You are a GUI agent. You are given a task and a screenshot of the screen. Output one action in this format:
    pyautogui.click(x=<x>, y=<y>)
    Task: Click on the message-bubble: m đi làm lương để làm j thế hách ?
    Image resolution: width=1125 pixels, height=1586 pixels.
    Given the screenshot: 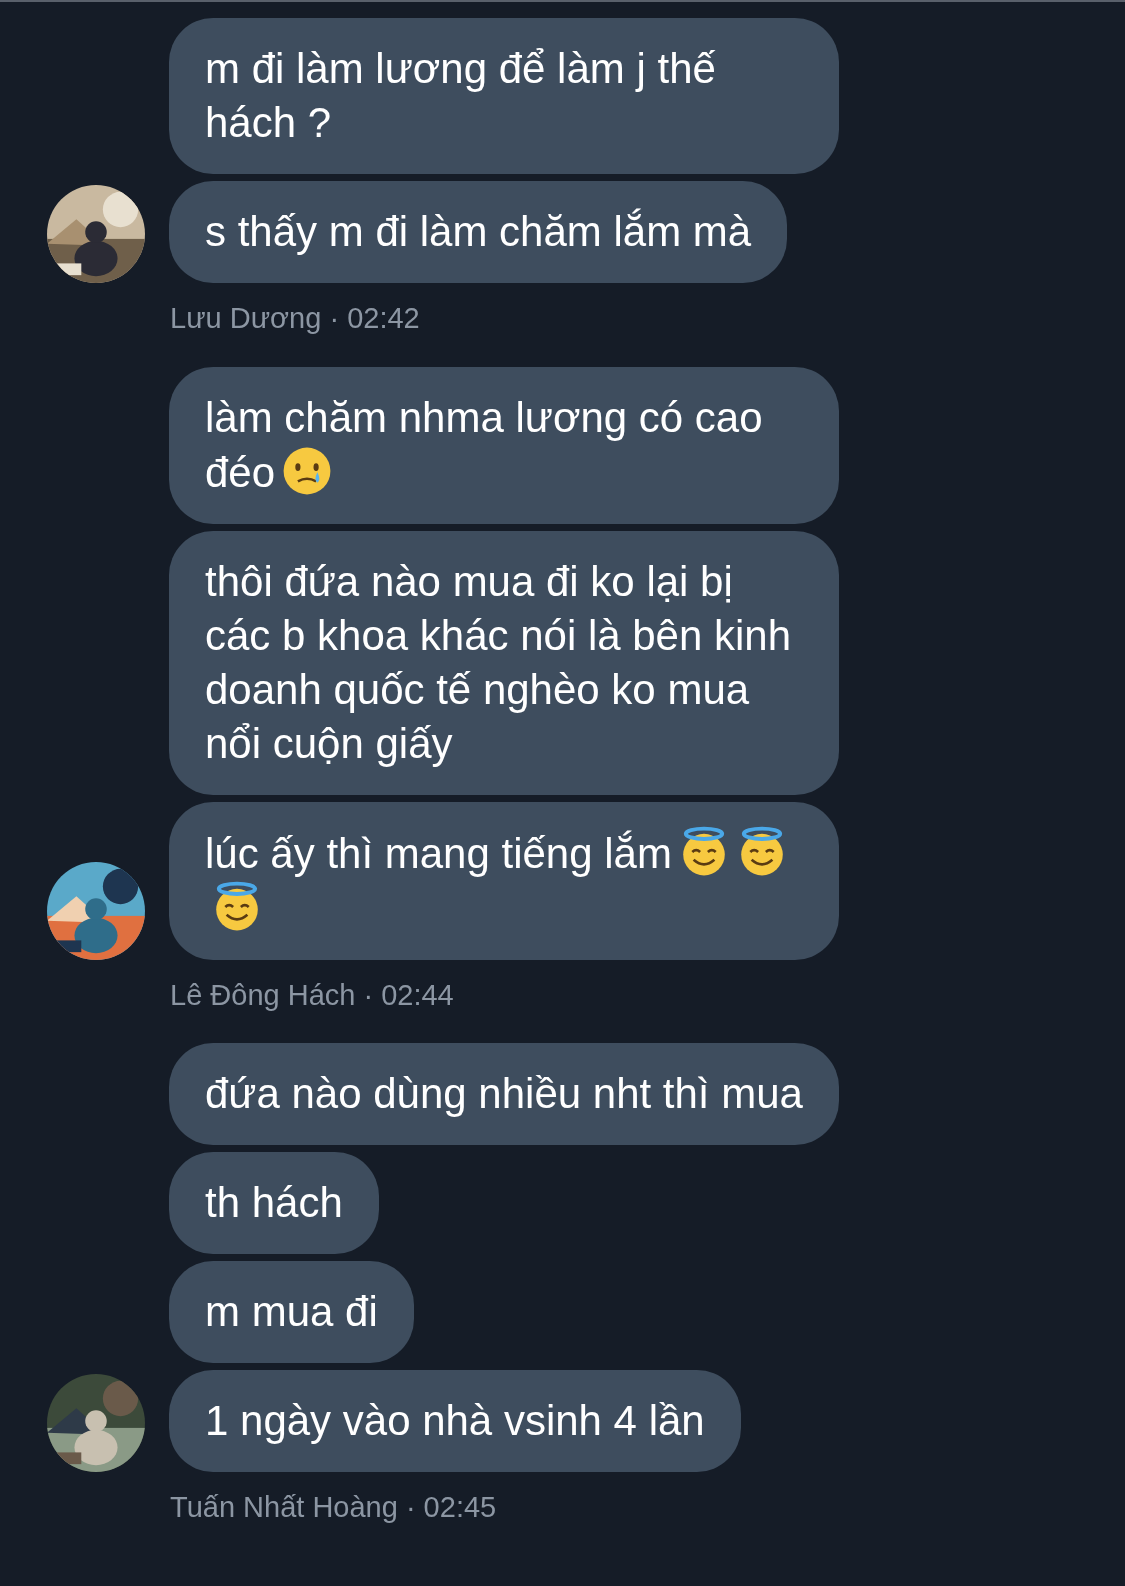 What is the action you would take?
    pyautogui.click(x=504, y=96)
    